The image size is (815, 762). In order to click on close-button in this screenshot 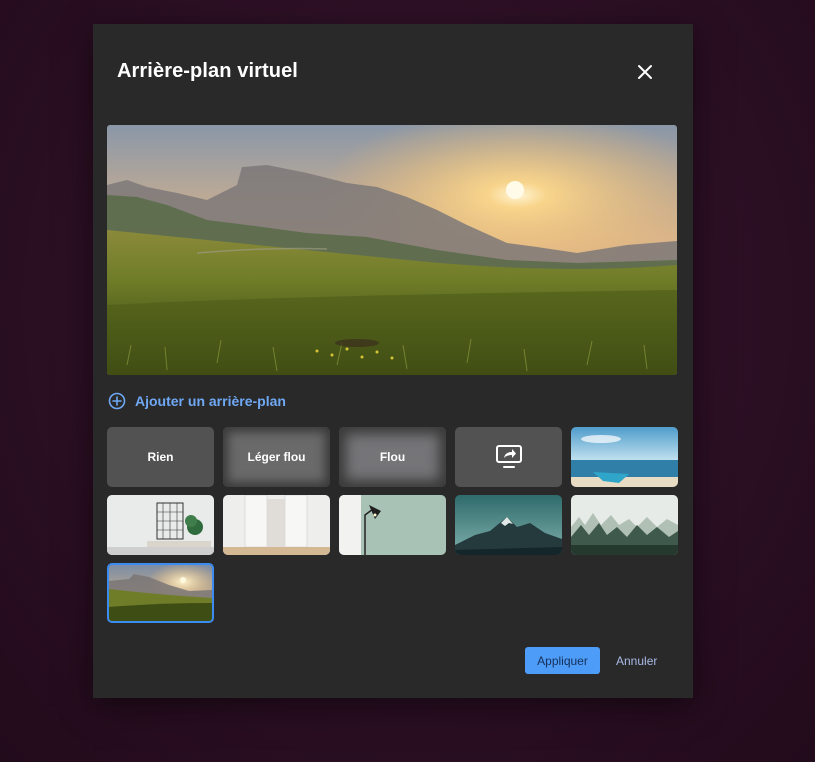, I will do `click(645, 72)`.